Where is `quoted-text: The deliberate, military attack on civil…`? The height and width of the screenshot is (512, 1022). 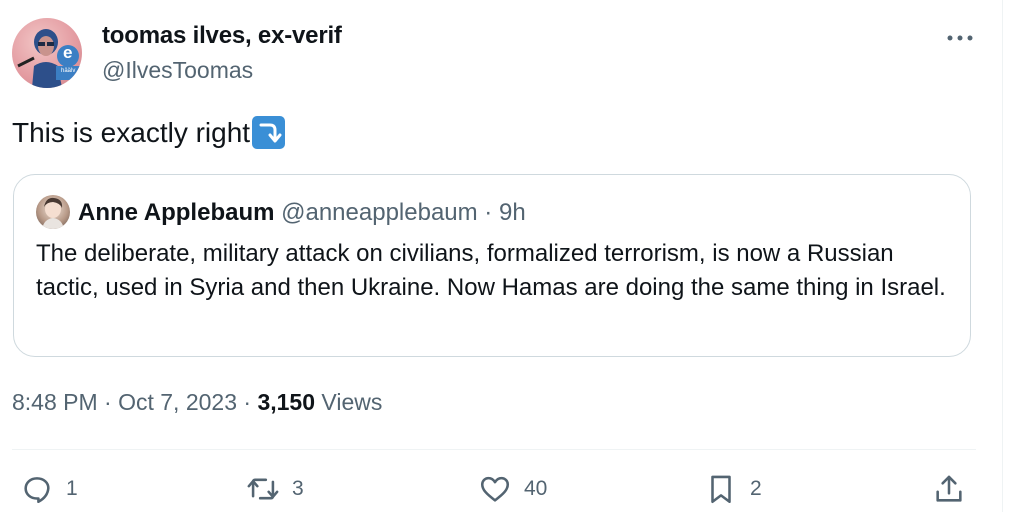
quoted-text: The deliberate, military attack on civil… is located at coordinates (491, 270).